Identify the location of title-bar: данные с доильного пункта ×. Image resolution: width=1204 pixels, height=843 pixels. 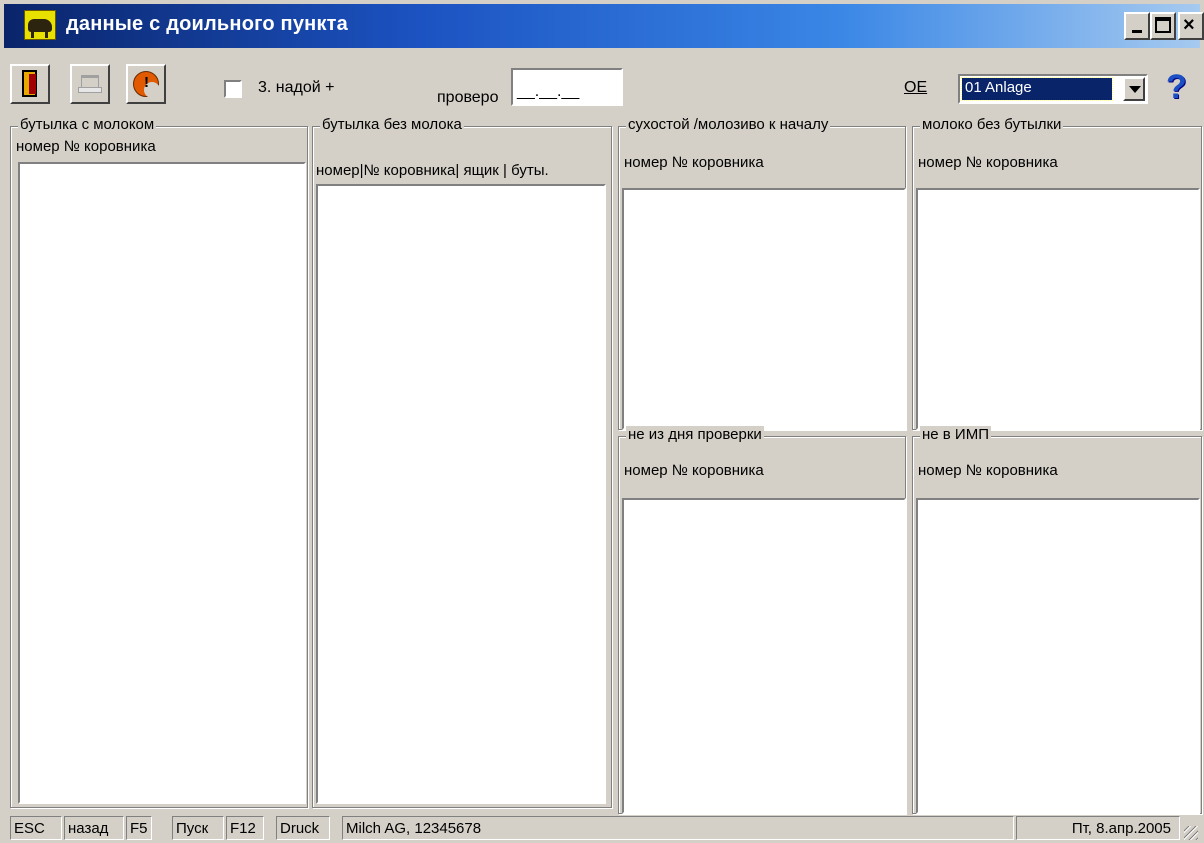
(604, 26).